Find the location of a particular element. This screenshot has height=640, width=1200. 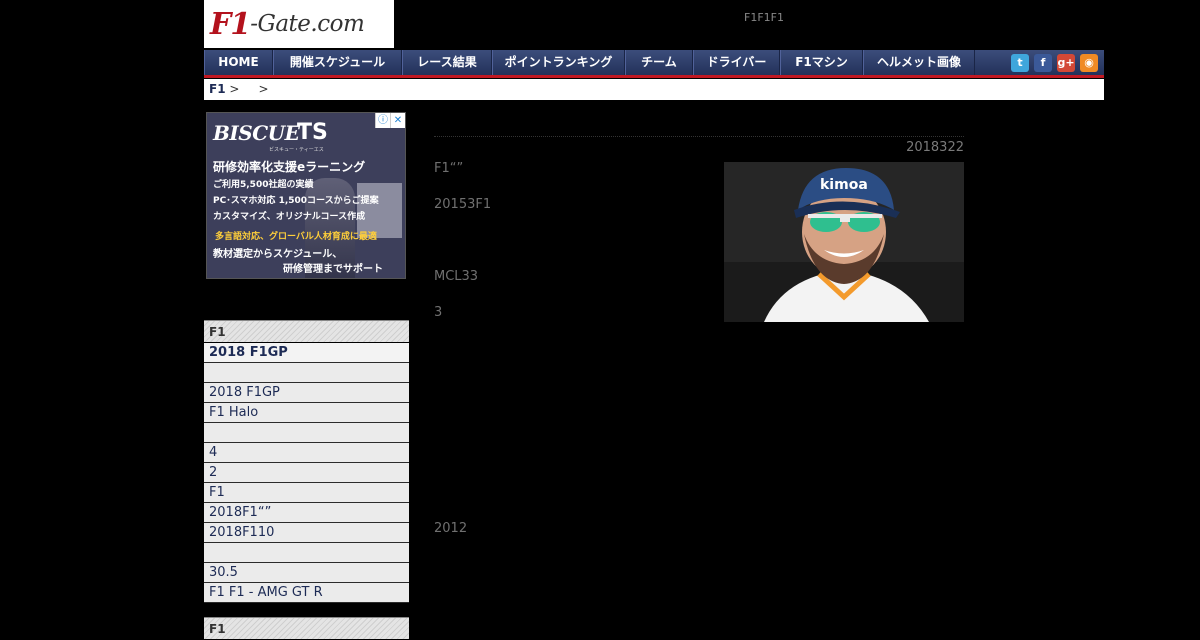

ad-line: カスタマイズ、オリジナルコース作成 is located at coordinates (289, 217).